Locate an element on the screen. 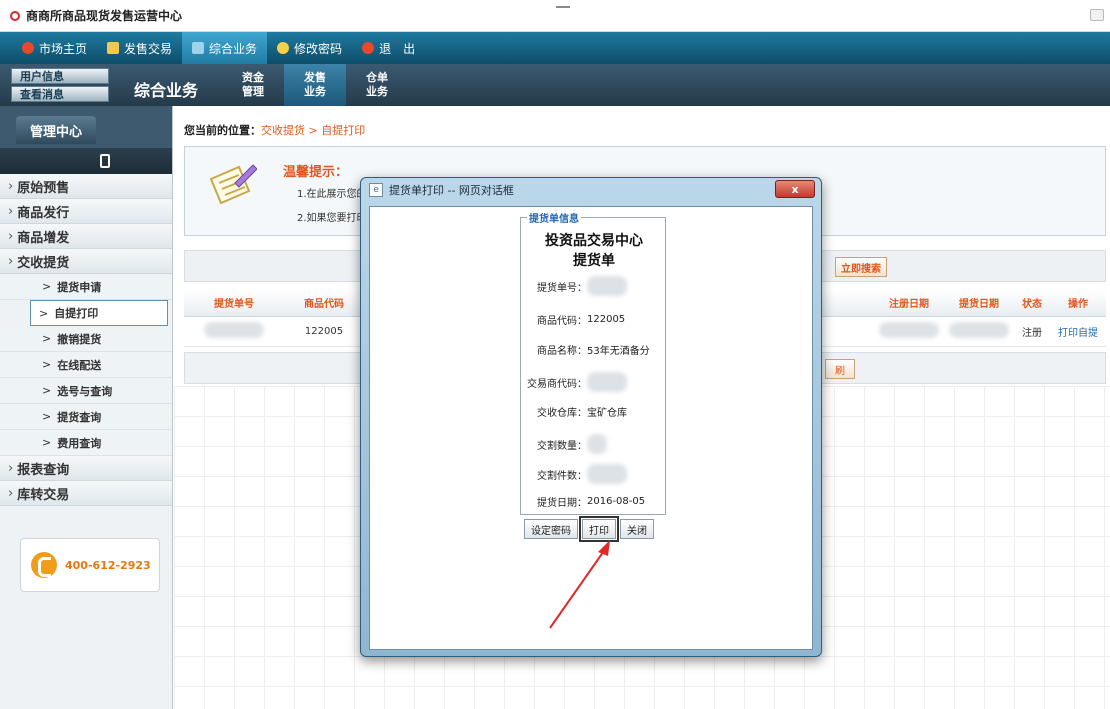 This screenshot has height=709, width=1110. nav-label: 修改密码 is located at coordinates (318, 48).